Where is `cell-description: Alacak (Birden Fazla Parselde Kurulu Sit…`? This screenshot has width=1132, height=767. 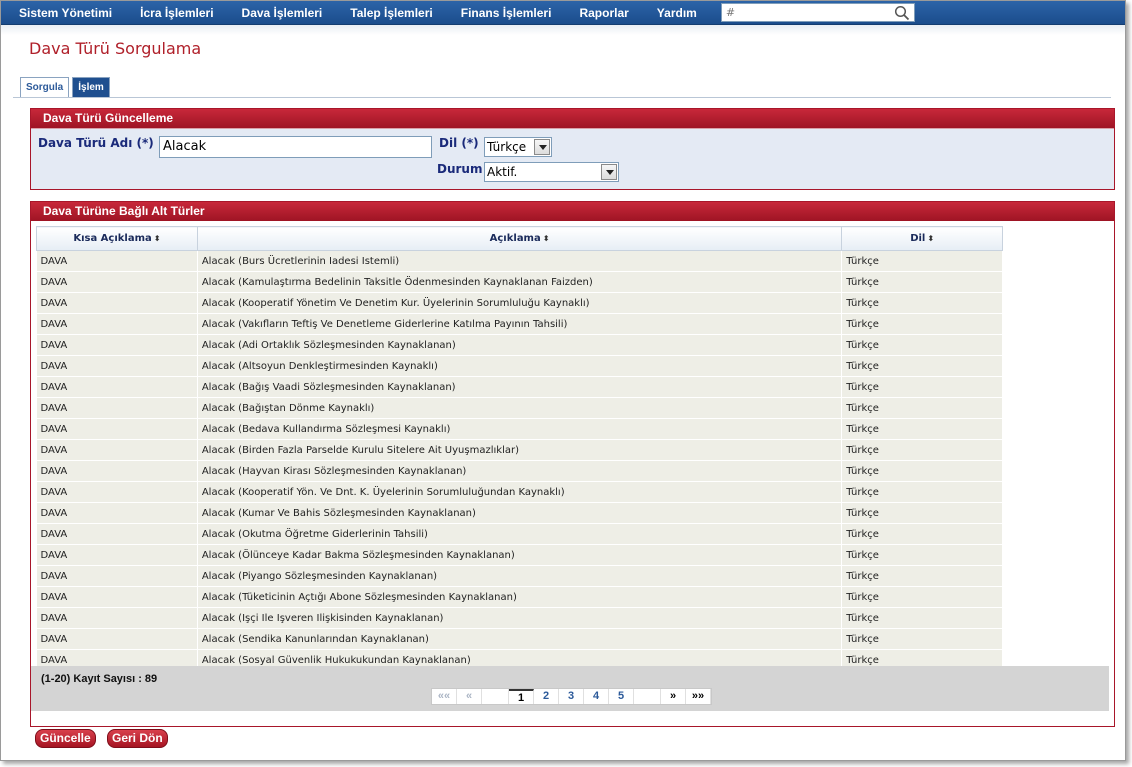
cell-description: Alacak (Birden Fazla Parselde Kurulu Sit… is located at coordinates (520, 450).